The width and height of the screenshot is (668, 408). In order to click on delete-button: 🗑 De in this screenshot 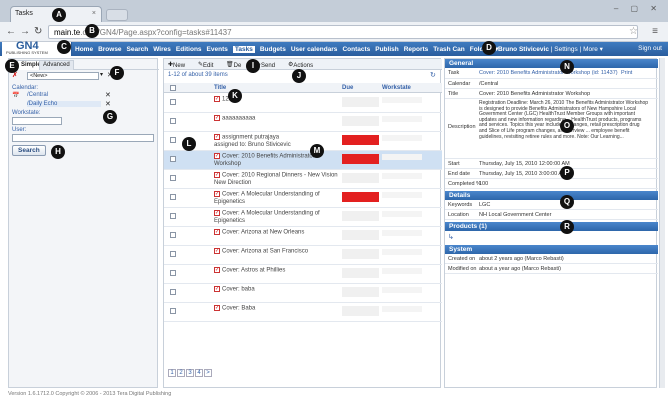, I will do `click(233, 65)`.